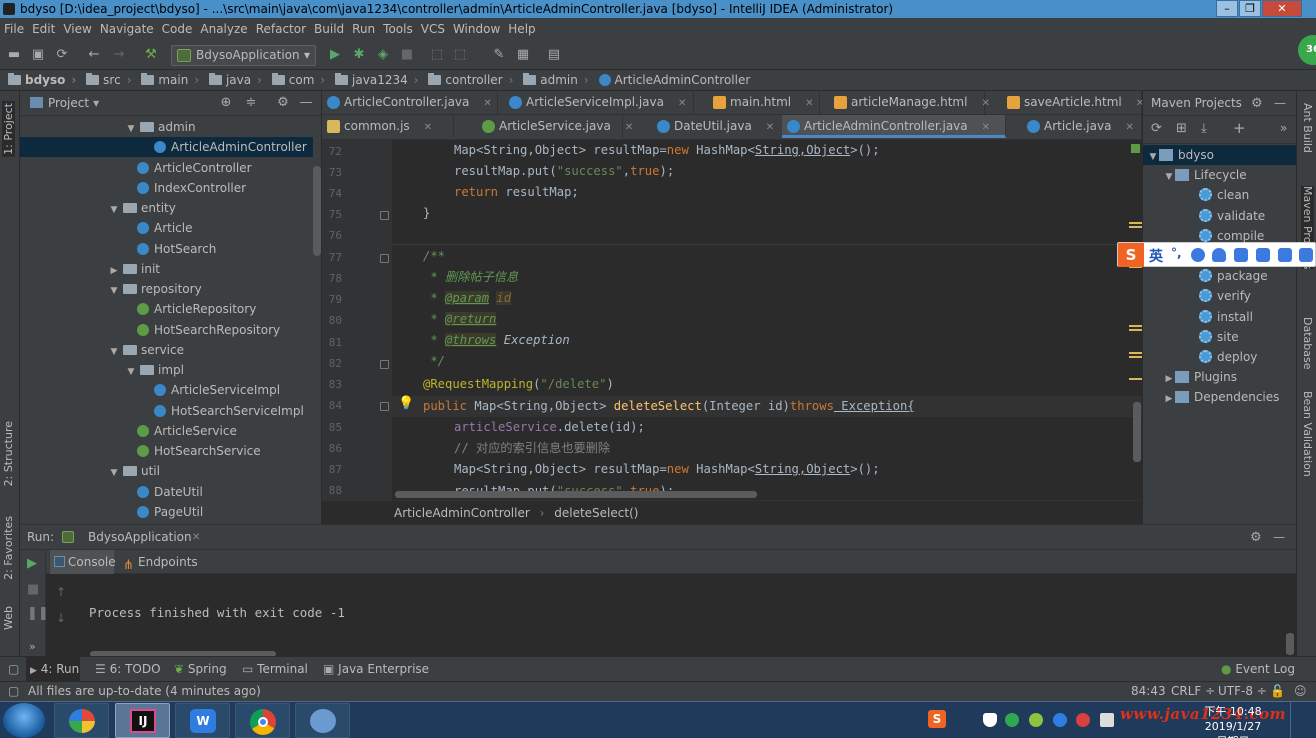 Image resolution: width=1316 pixels, height=738 pixels. Describe the element at coordinates (894, 126) in the screenshot. I see `tab-article-admin-controller: ArticleAdminController.java ✕` at that location.